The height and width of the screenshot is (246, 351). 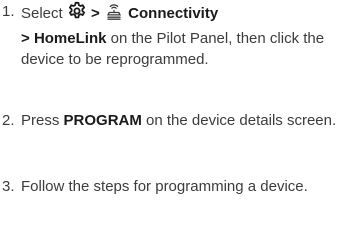 I want to click on program-label: PROGRAM, so click(x=102, y=120).